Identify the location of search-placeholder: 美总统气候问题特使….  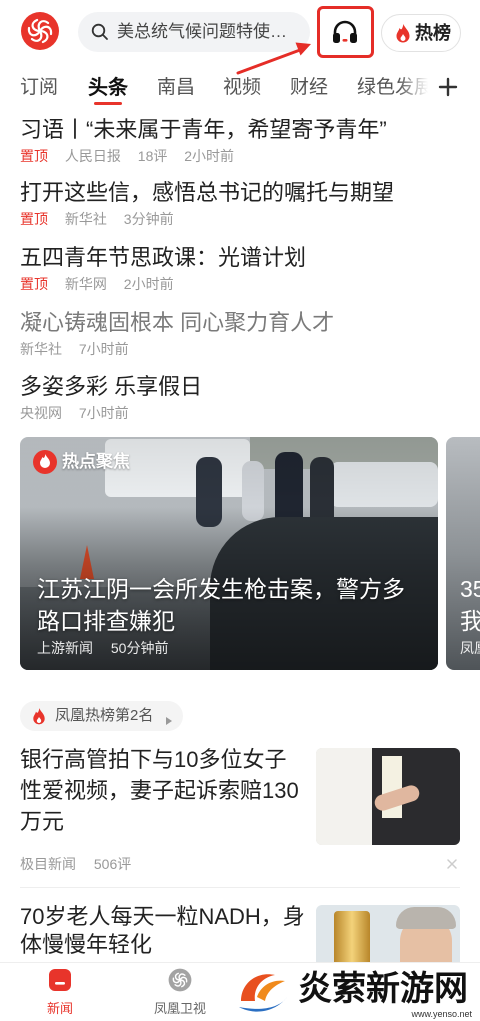
(202, 31).